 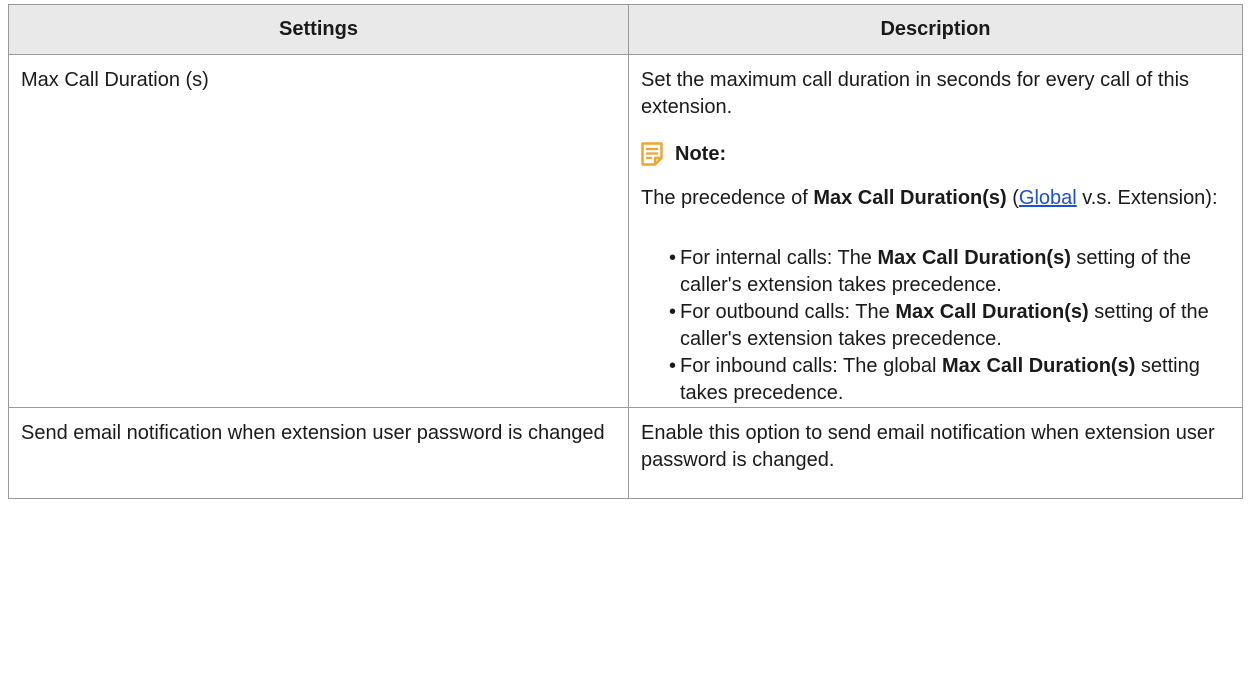 I want to click on bullet-text: For inbound calls: The global, so click(x=811, y=366).